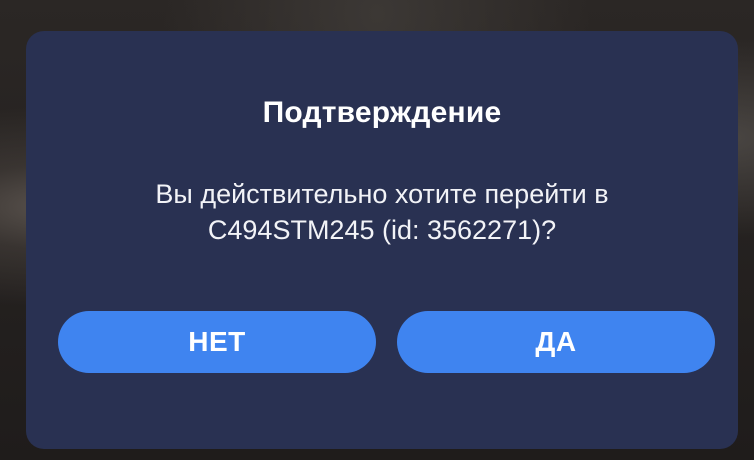  I want to click on no-button: НЕТ, so click(217, 342).